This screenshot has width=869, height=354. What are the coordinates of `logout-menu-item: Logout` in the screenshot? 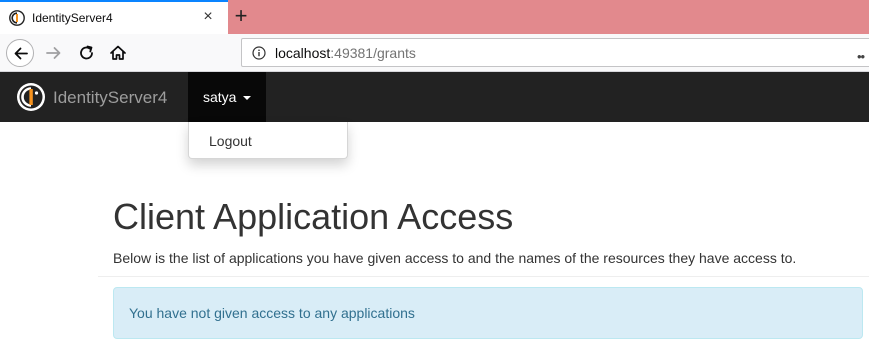 It's located at (268, 141).